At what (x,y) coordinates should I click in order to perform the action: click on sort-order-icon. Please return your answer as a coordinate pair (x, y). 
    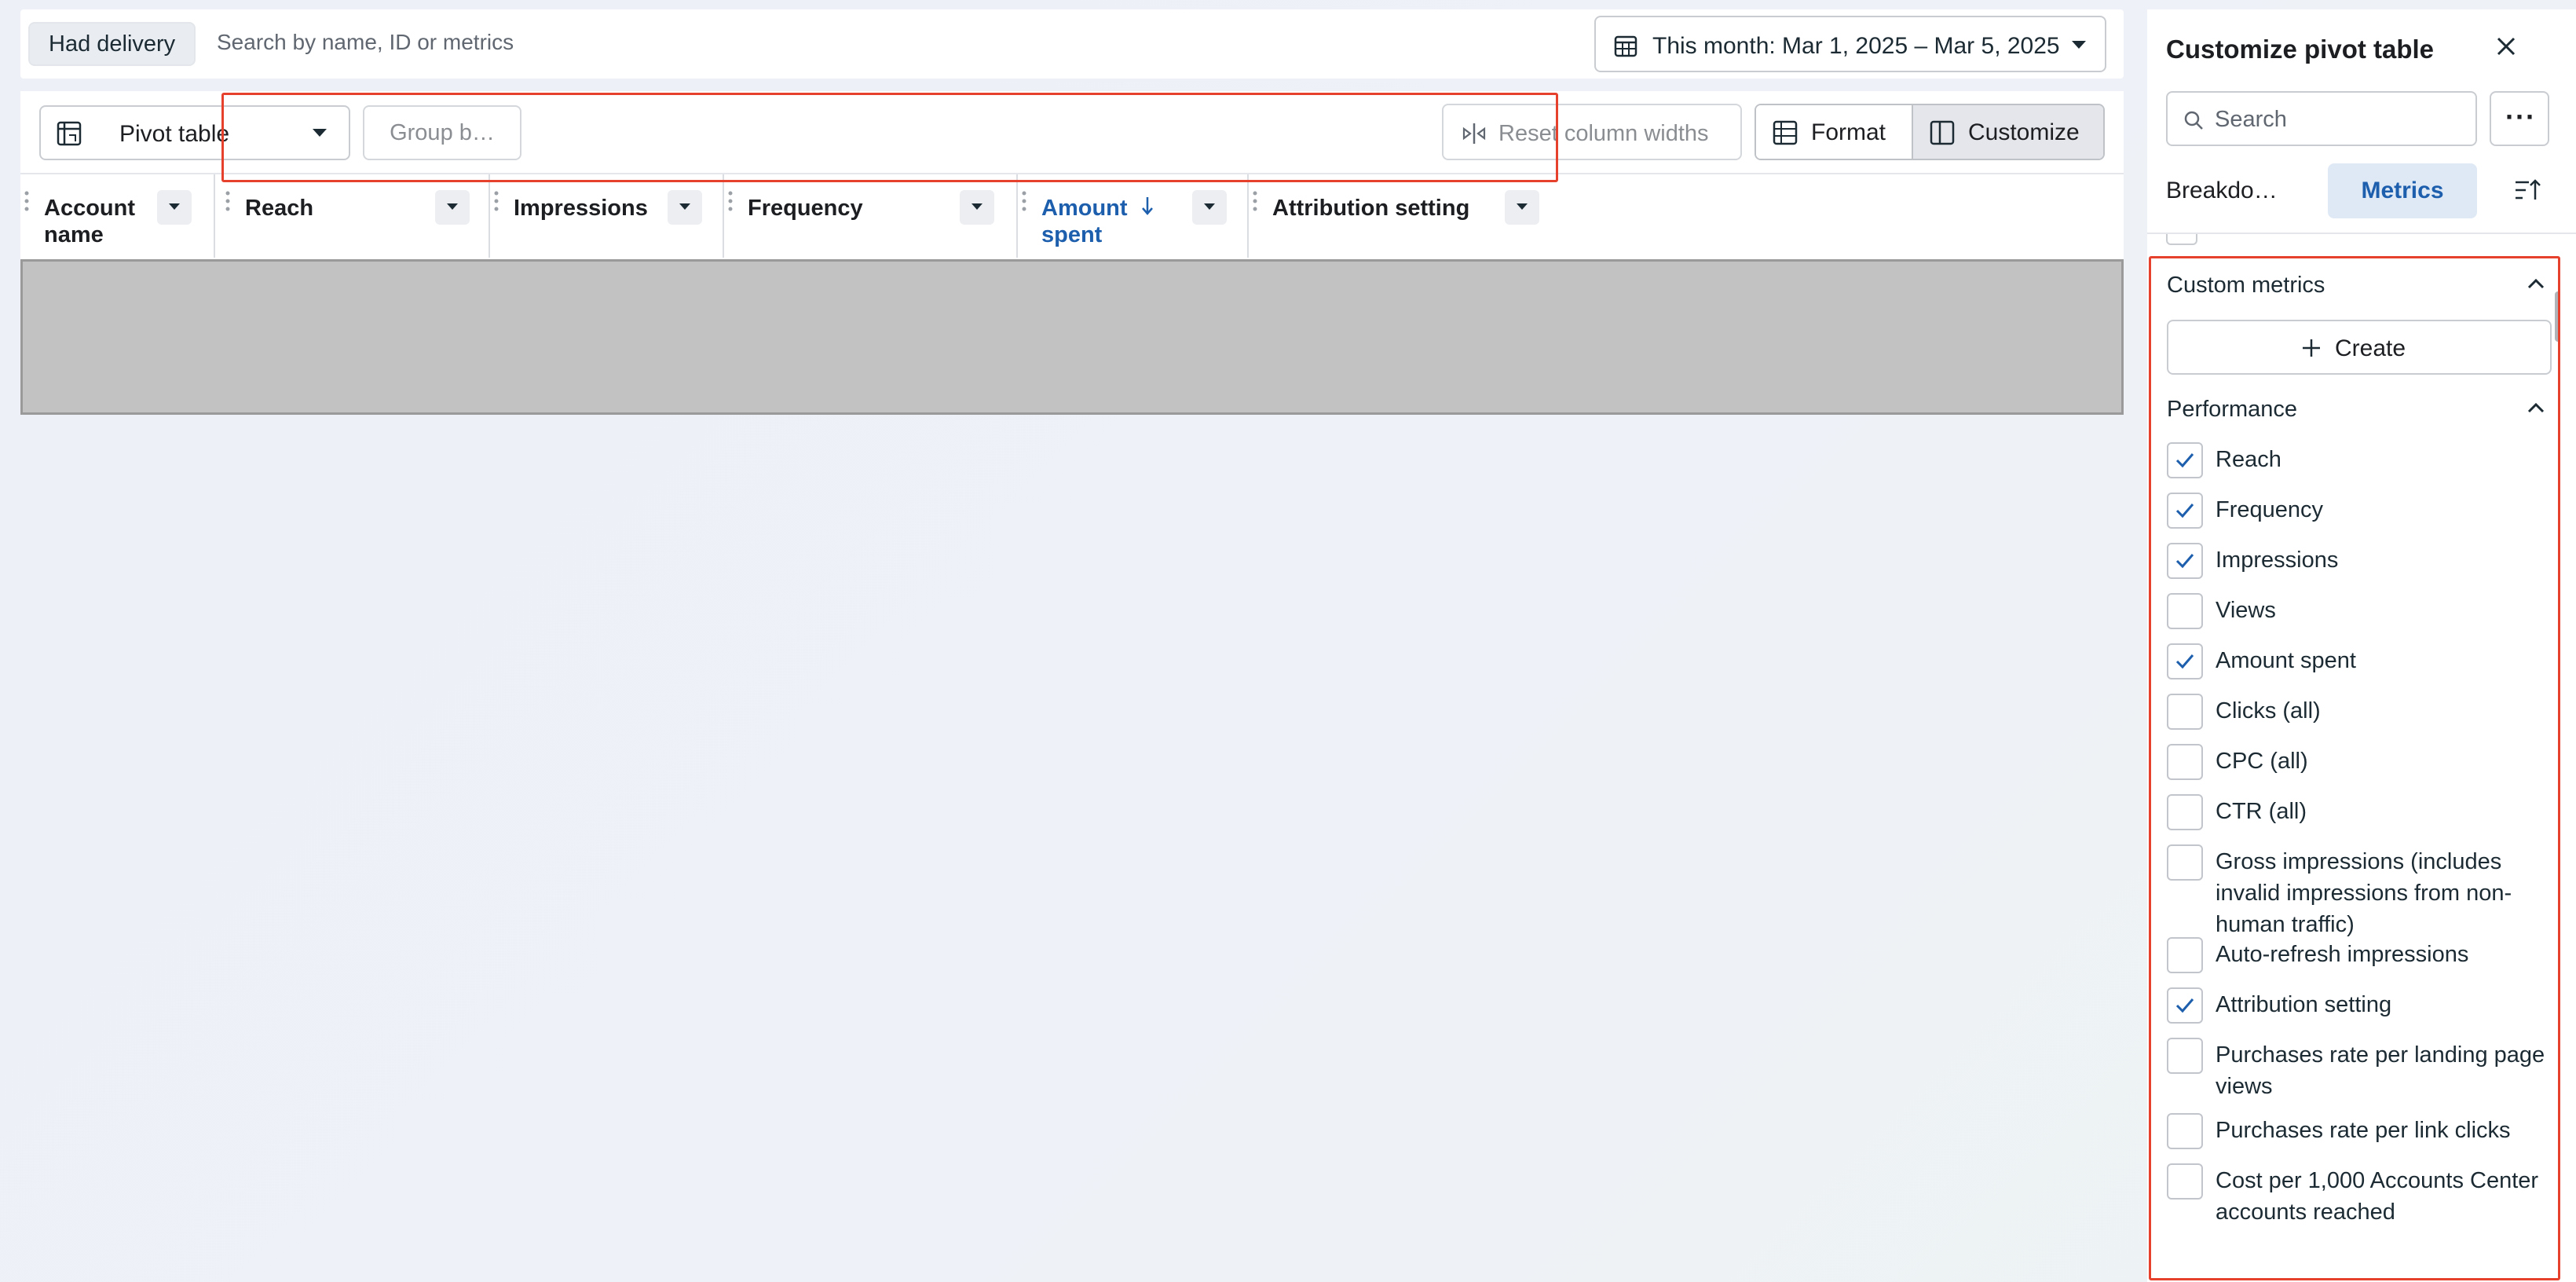
    Looking at the image, I should click on (2527, 192).